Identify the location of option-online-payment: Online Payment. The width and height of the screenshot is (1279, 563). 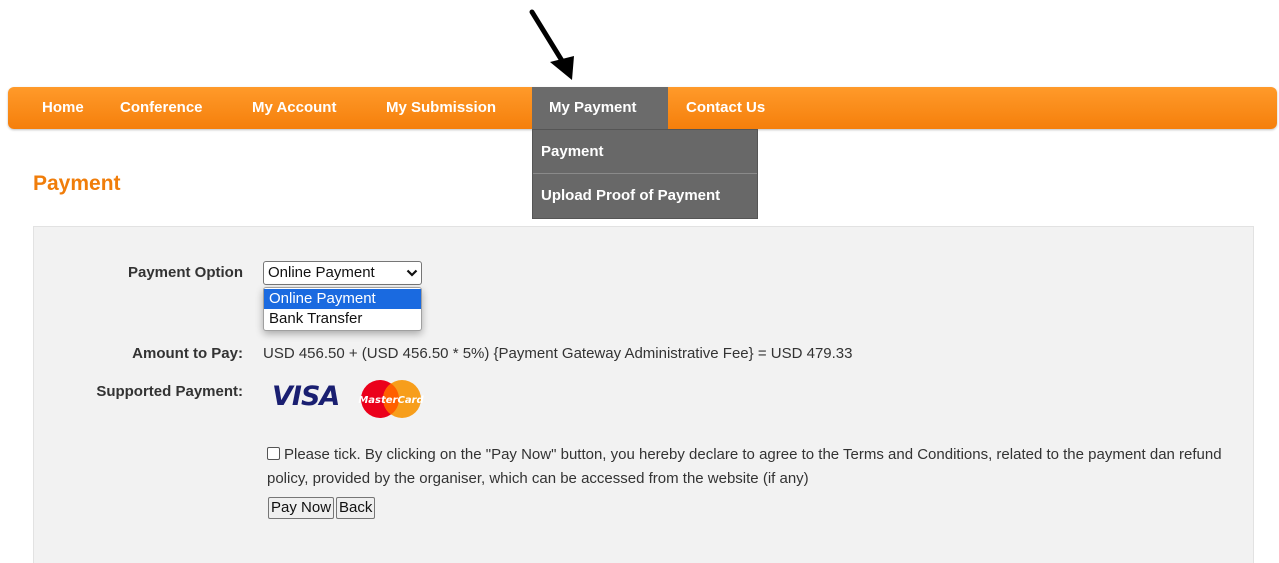
(342, 299).